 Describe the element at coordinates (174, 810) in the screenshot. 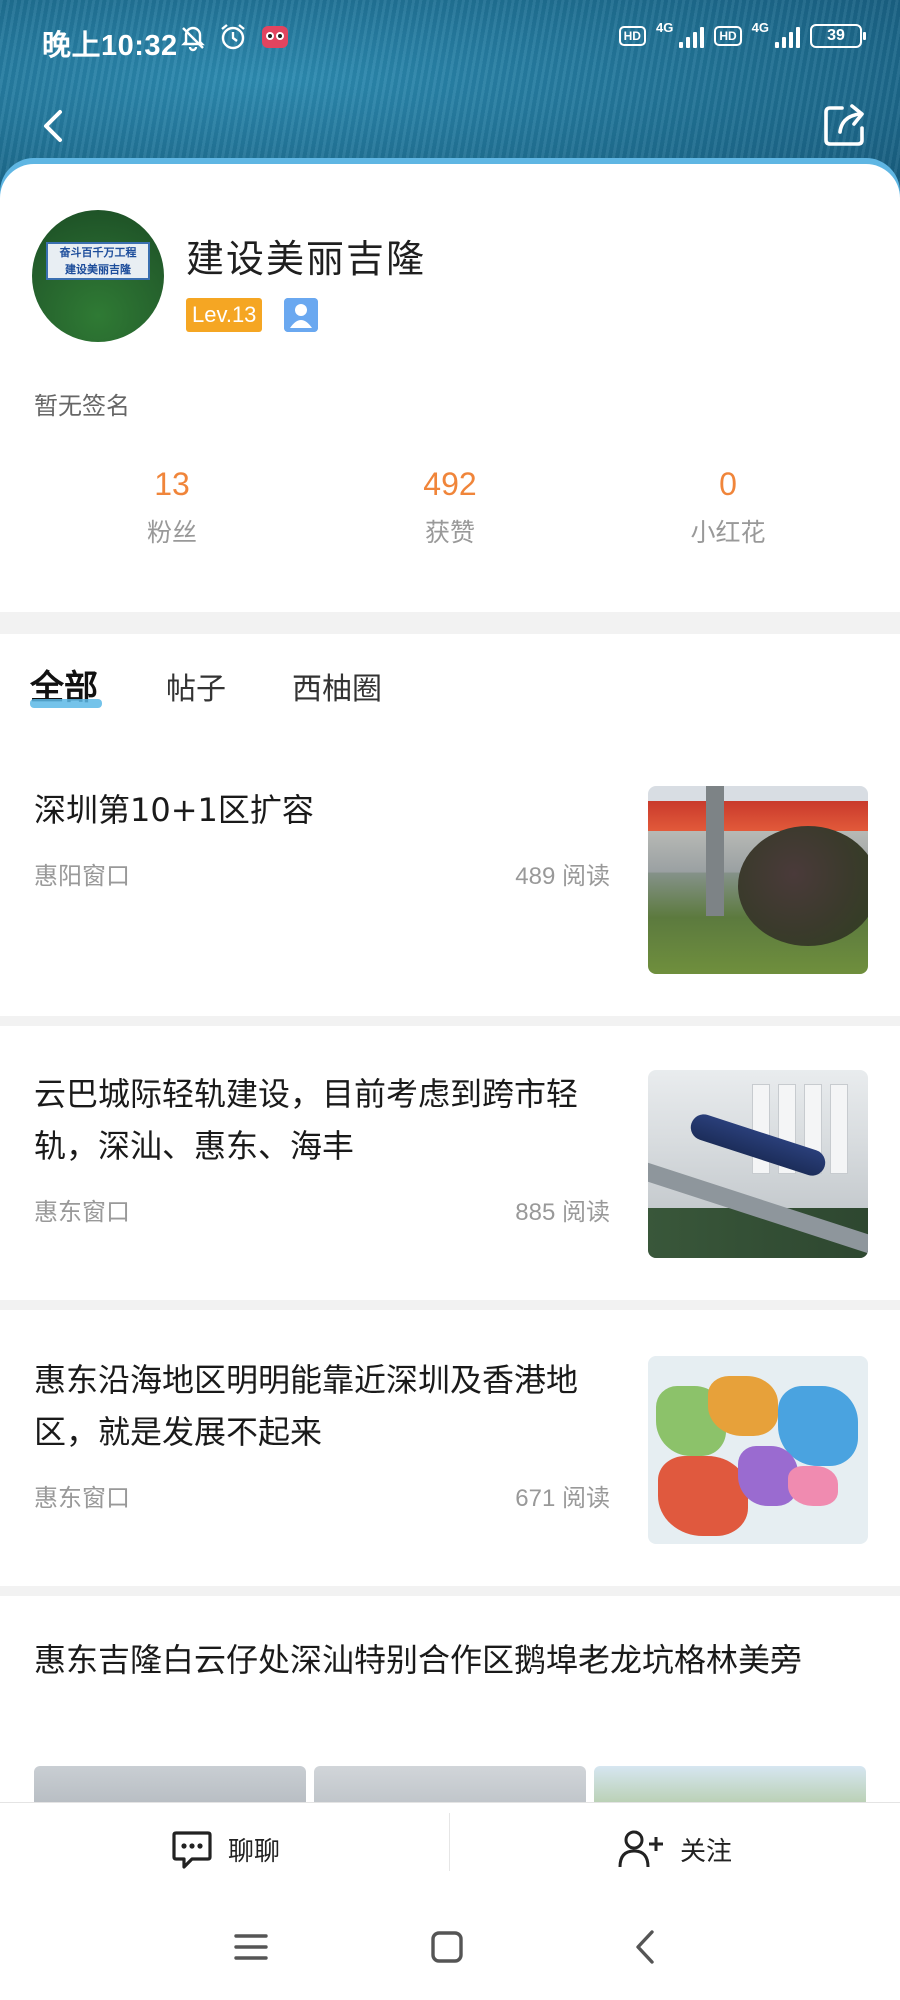

I see `post-title: 深圳第10+1区扩容` at that location.